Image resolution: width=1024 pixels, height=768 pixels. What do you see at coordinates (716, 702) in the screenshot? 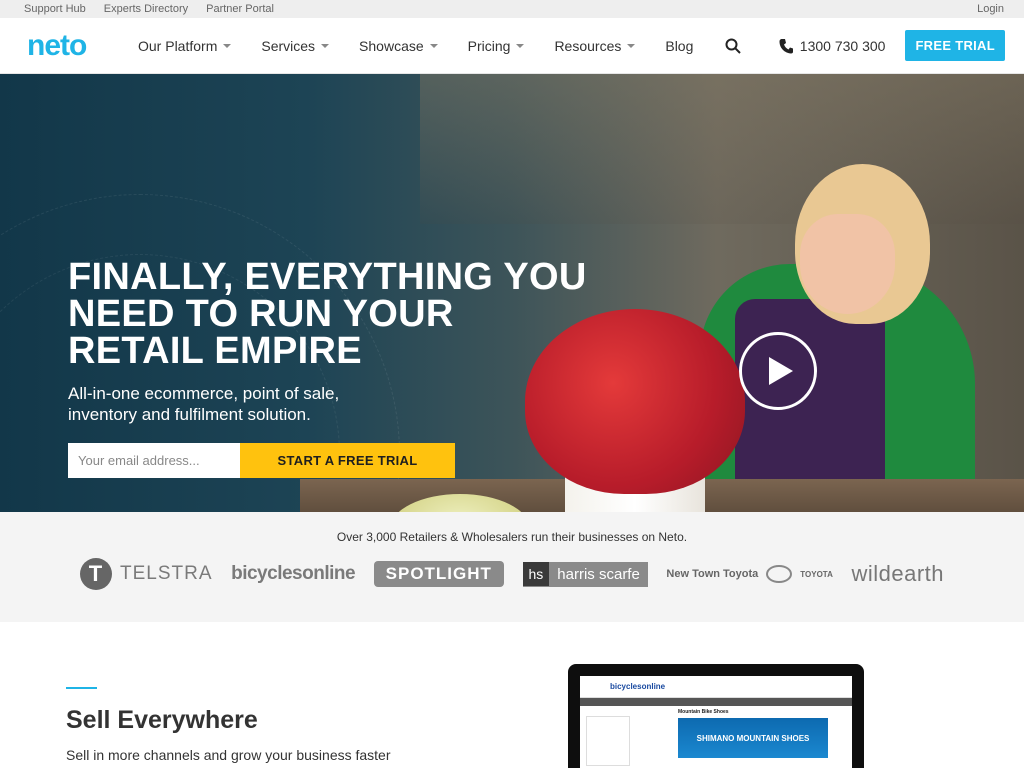
I see `mockup-navbar` at bounding box center [716, 702].